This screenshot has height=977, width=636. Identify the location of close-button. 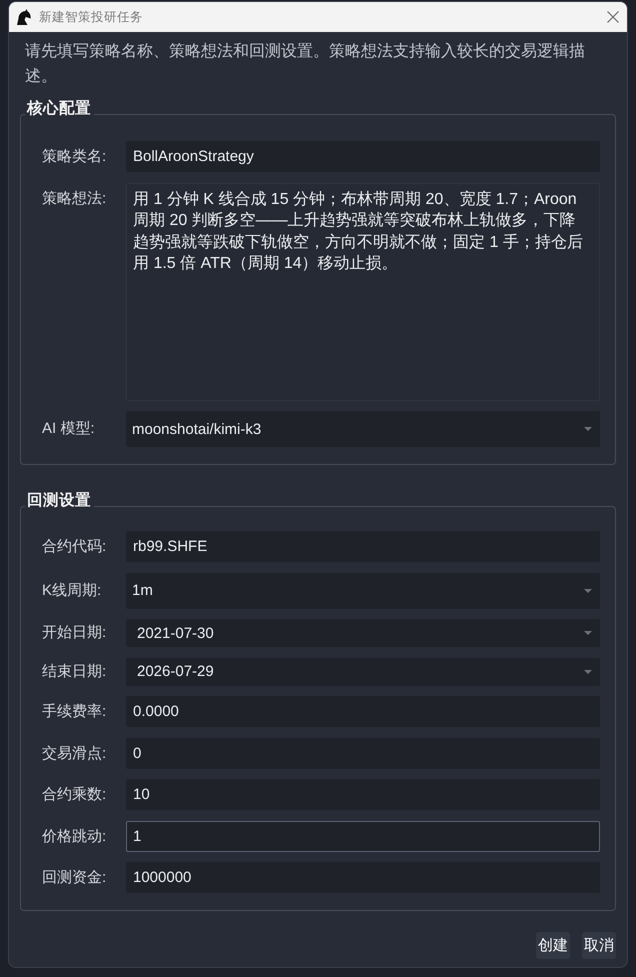
(612, 17).